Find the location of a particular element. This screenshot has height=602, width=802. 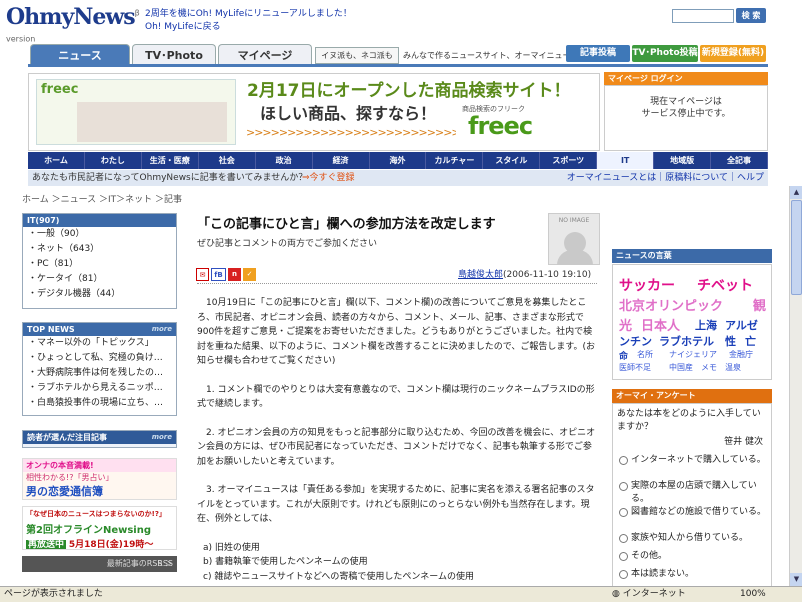

body-list-item: c) 雑誌やニュースサイトなどへの寄稿で使用したペンネームの使用 is located at coordinates (338, 576).